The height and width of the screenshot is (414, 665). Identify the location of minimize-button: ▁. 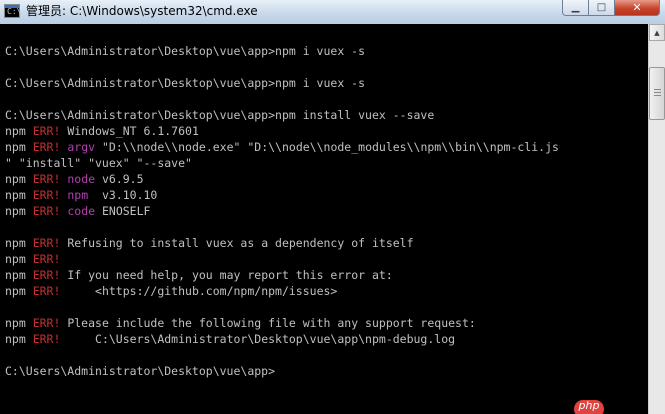
(575, 8).